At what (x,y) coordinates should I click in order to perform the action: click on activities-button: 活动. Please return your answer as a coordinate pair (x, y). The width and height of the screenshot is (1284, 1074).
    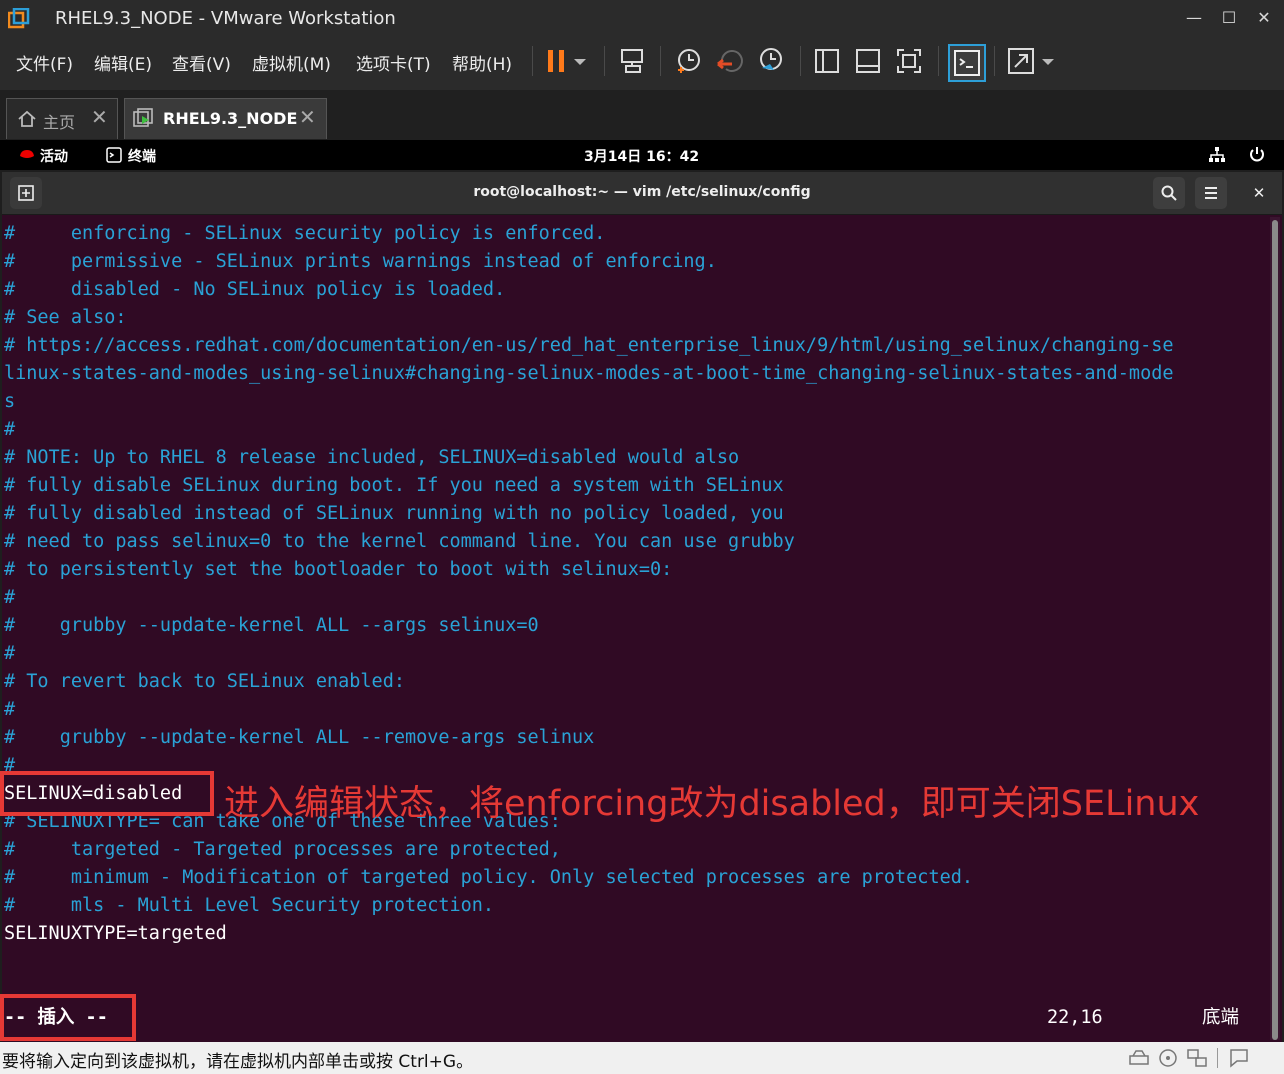
    Looking at the image, I should click on (54, 156).